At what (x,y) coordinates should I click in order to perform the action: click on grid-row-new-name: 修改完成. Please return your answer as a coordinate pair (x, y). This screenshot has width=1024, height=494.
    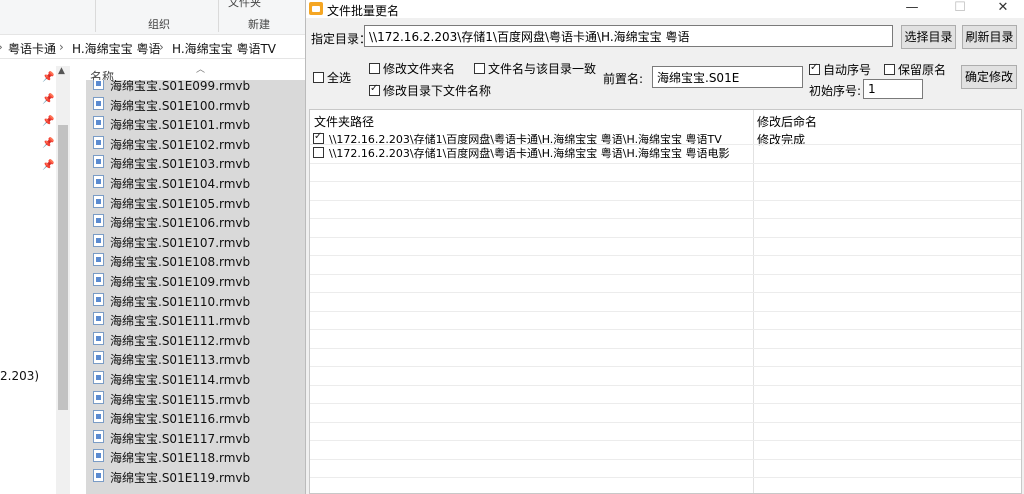
    Looking at the image, I should click on (781, 139).